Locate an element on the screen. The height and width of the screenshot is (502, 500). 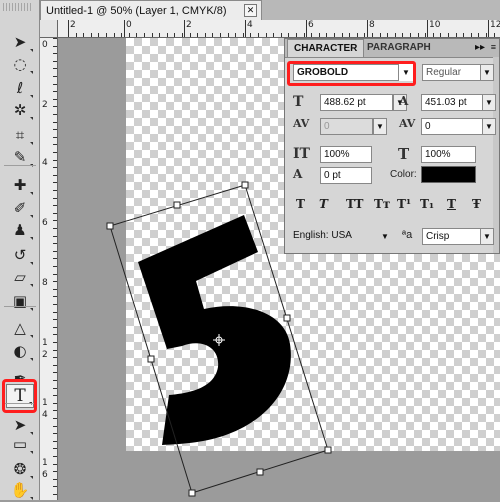
tracking-dropdown-icon: ▼ is located at coordinates (489, 126).